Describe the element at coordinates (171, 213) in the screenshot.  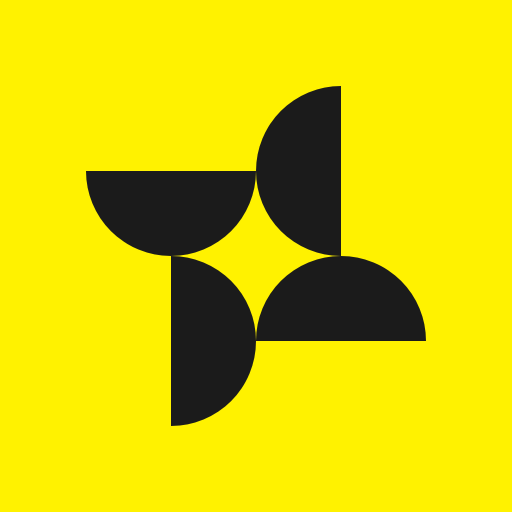
I see `half-disc-top-left` at that location.